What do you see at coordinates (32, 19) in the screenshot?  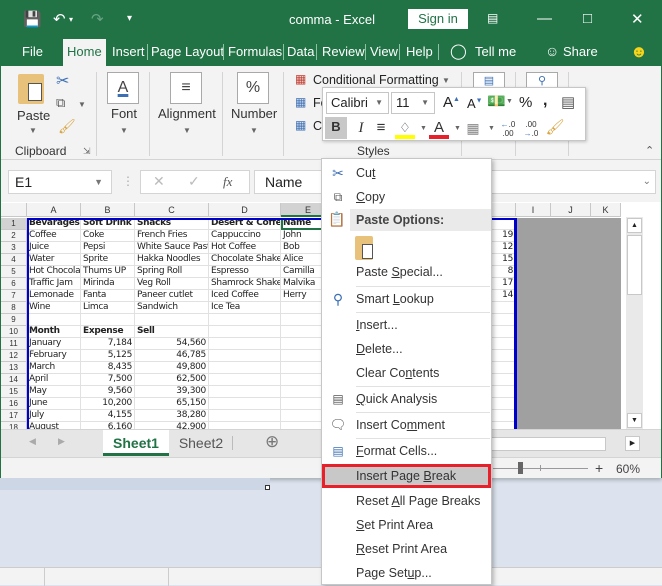 I see `save-icon: 💾` at bounding box center [32, 19].